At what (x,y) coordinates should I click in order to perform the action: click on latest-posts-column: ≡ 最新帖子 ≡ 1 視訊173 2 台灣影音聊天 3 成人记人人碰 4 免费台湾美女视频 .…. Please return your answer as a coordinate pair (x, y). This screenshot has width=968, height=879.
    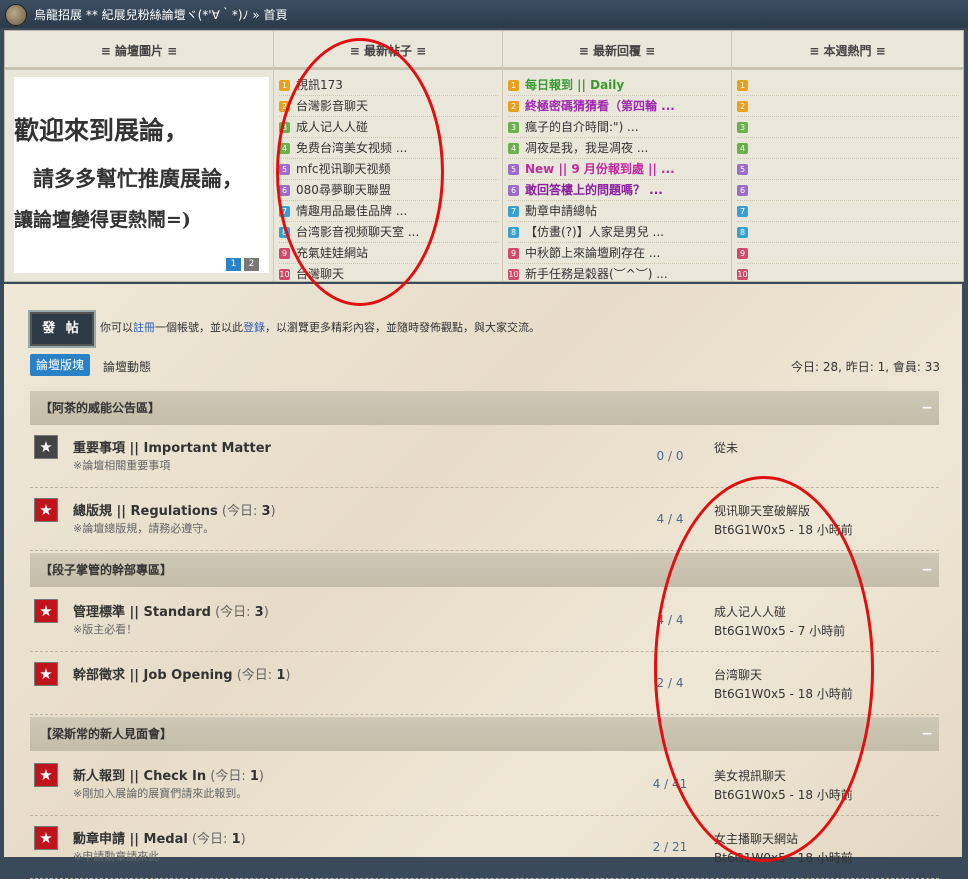
    Looking at the image, I should click on (388, 158).